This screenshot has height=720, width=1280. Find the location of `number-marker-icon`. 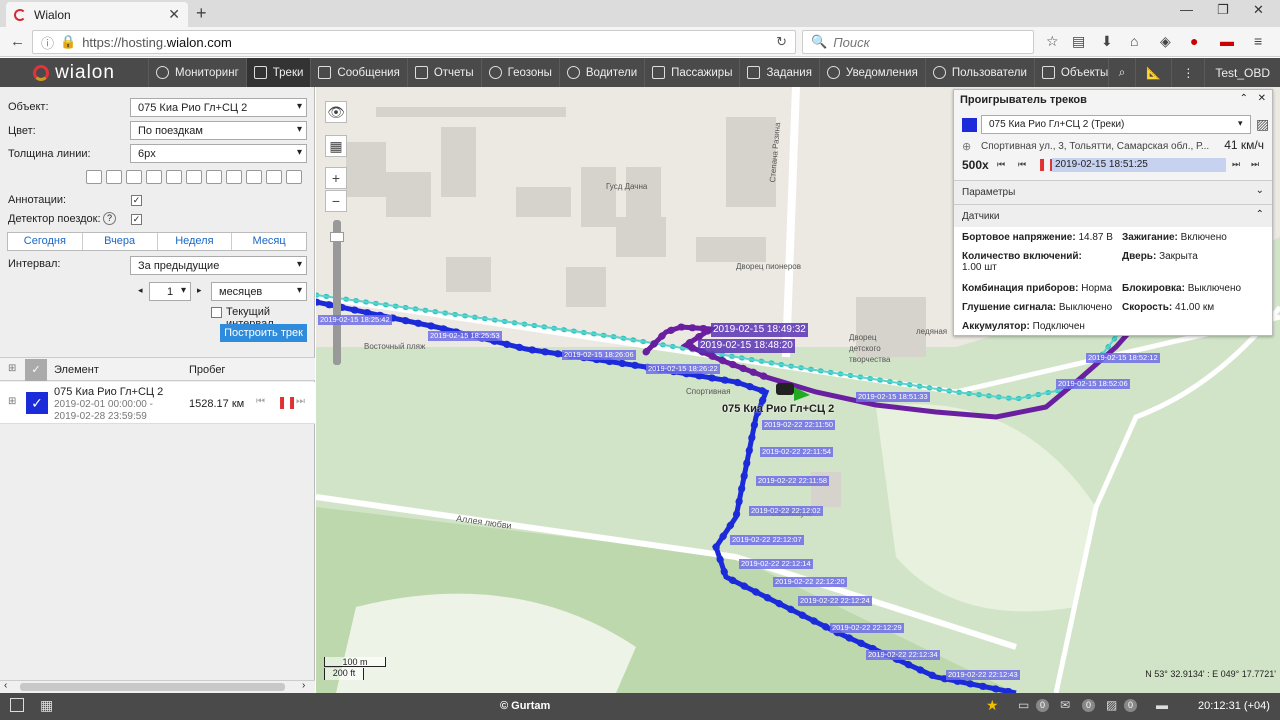

number-marker-icon is located at coordinates (94, 177).